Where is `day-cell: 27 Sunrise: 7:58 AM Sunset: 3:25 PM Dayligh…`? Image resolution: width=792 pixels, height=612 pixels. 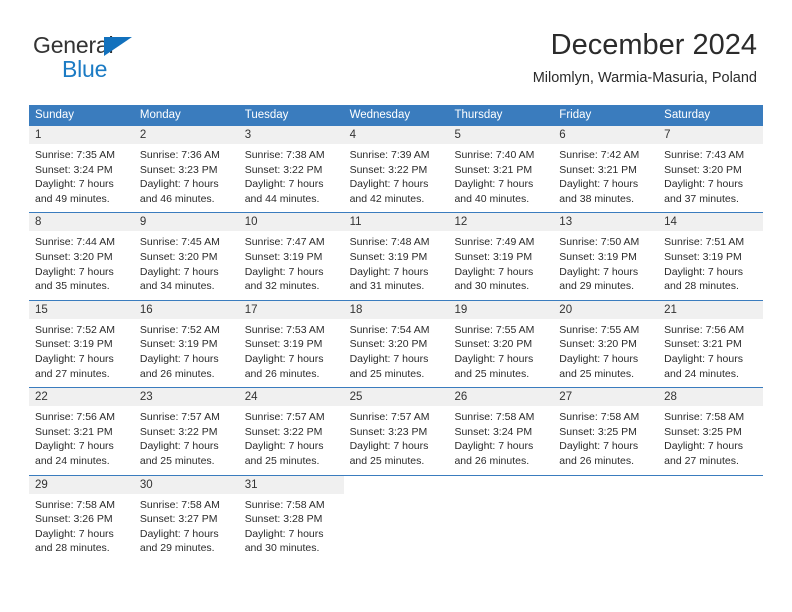 day-cell: 27 Sunrise: 7:58 AM Sunset: 3:25 PM Dayligh… is located at coordinates (606, 431).